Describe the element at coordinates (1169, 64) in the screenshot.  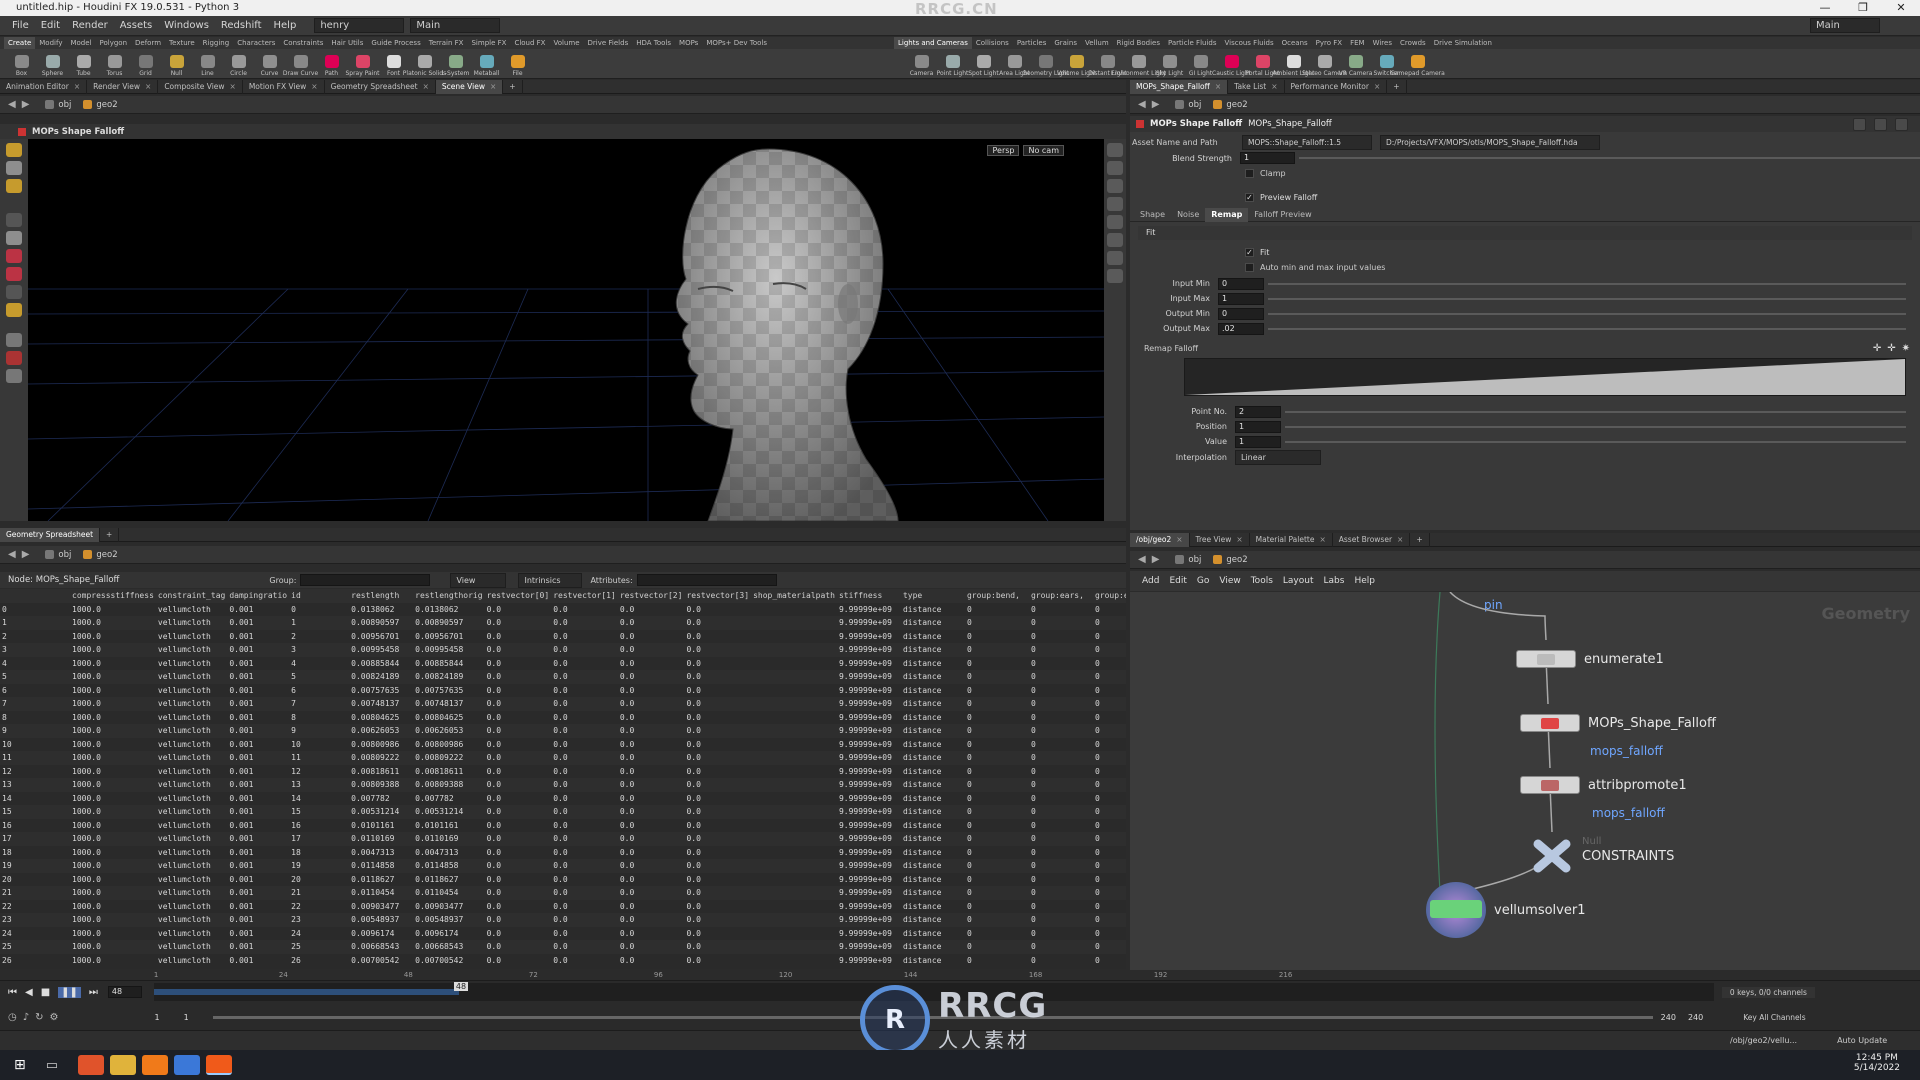
I see `shelf-tool: Sky Light` at that location.